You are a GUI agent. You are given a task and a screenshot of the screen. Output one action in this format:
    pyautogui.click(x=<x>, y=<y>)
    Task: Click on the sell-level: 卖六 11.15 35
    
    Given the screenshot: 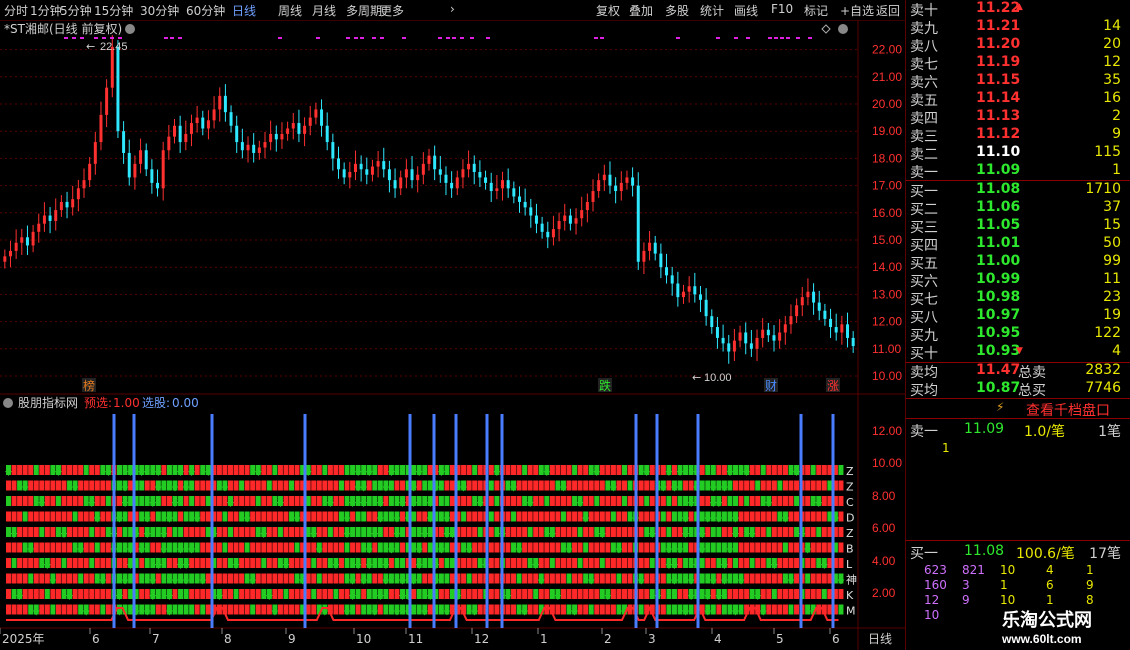 What is the action you would take?
    pyautogui.click(x=1018, y=81)
    